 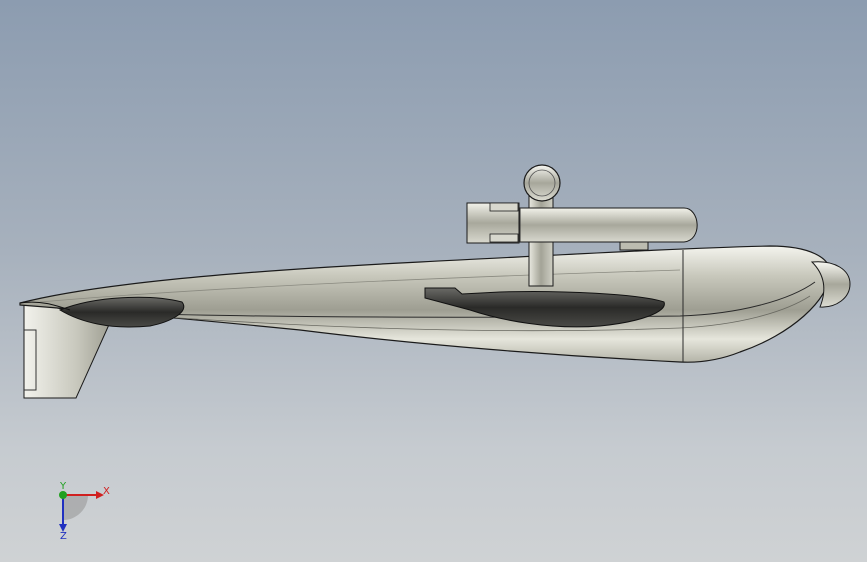 What do you see at coordinates (63, 495) in the screenshot?
I see `y-axis-dot-icon` at bounding box center [63, 495].